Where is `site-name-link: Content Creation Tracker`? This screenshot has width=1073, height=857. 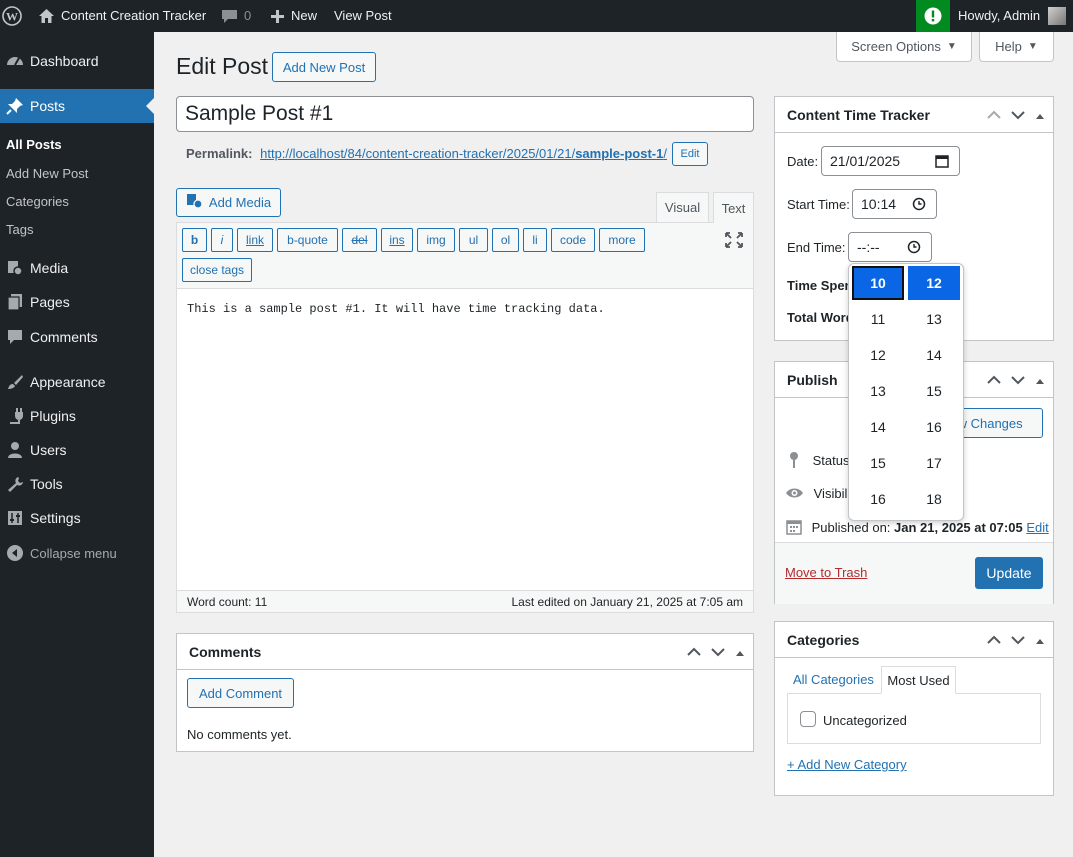 site-name-link: Content Creation Tracker is located at coordinates (122, 16).